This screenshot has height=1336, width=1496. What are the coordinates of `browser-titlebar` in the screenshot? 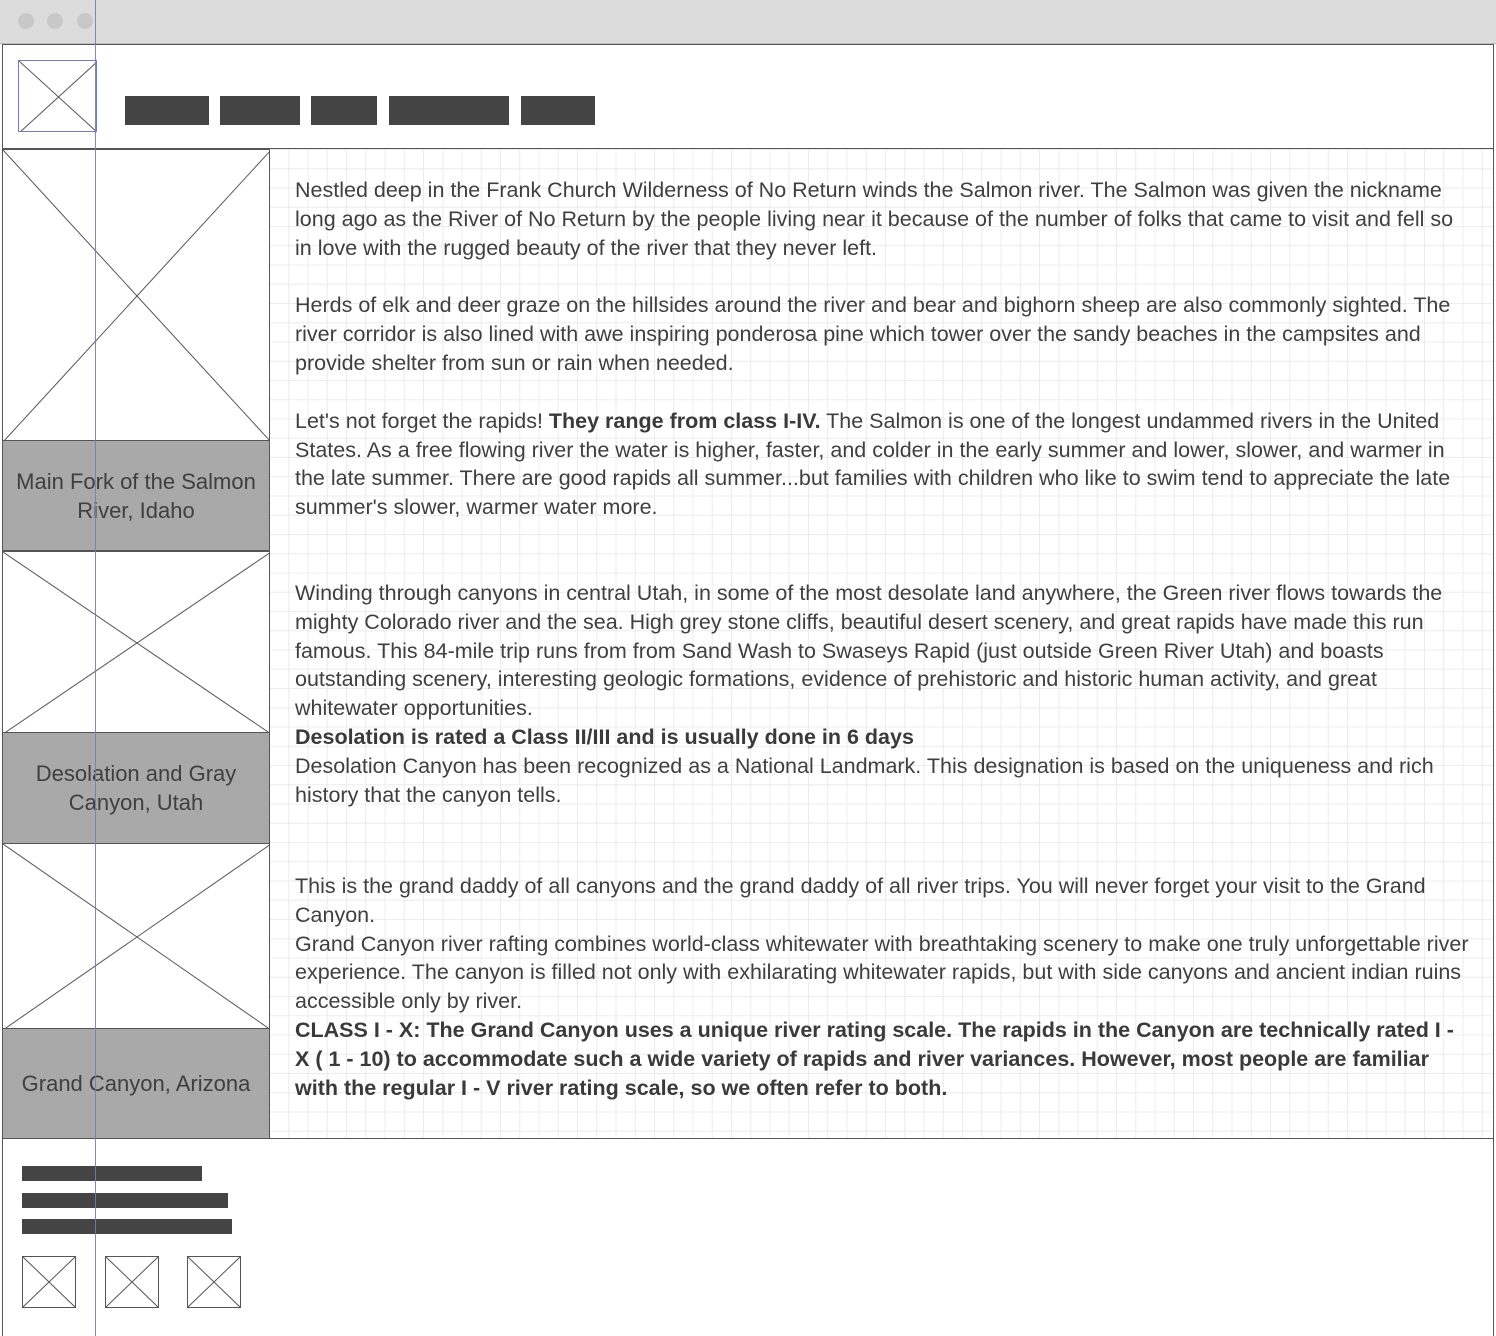 It's located at (748, 22).